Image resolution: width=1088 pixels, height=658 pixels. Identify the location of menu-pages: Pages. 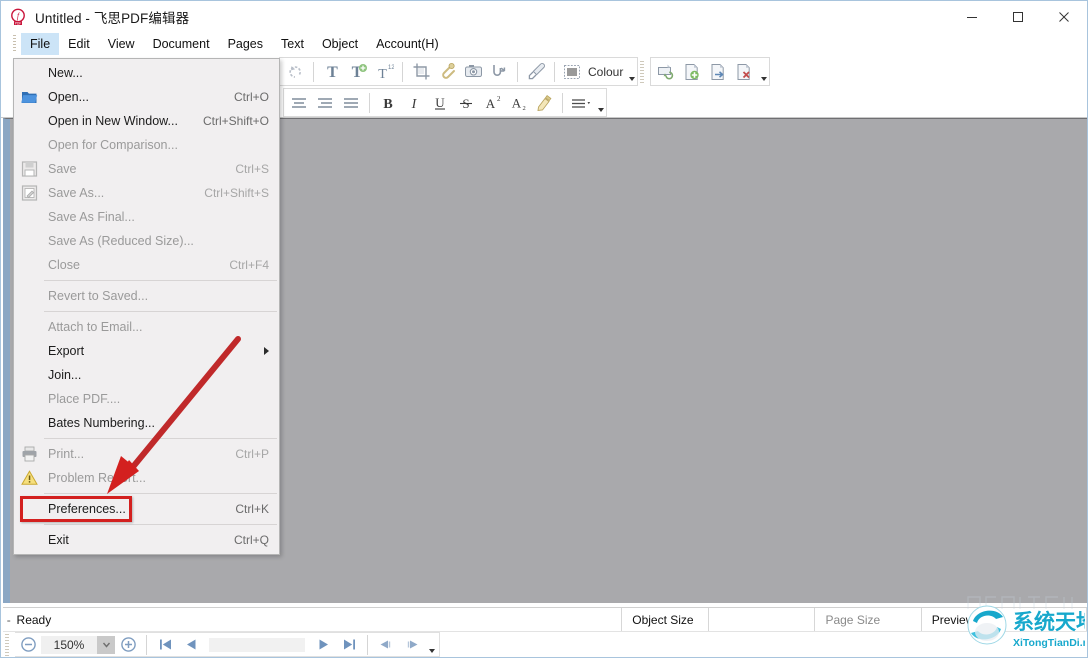
(245, 44).